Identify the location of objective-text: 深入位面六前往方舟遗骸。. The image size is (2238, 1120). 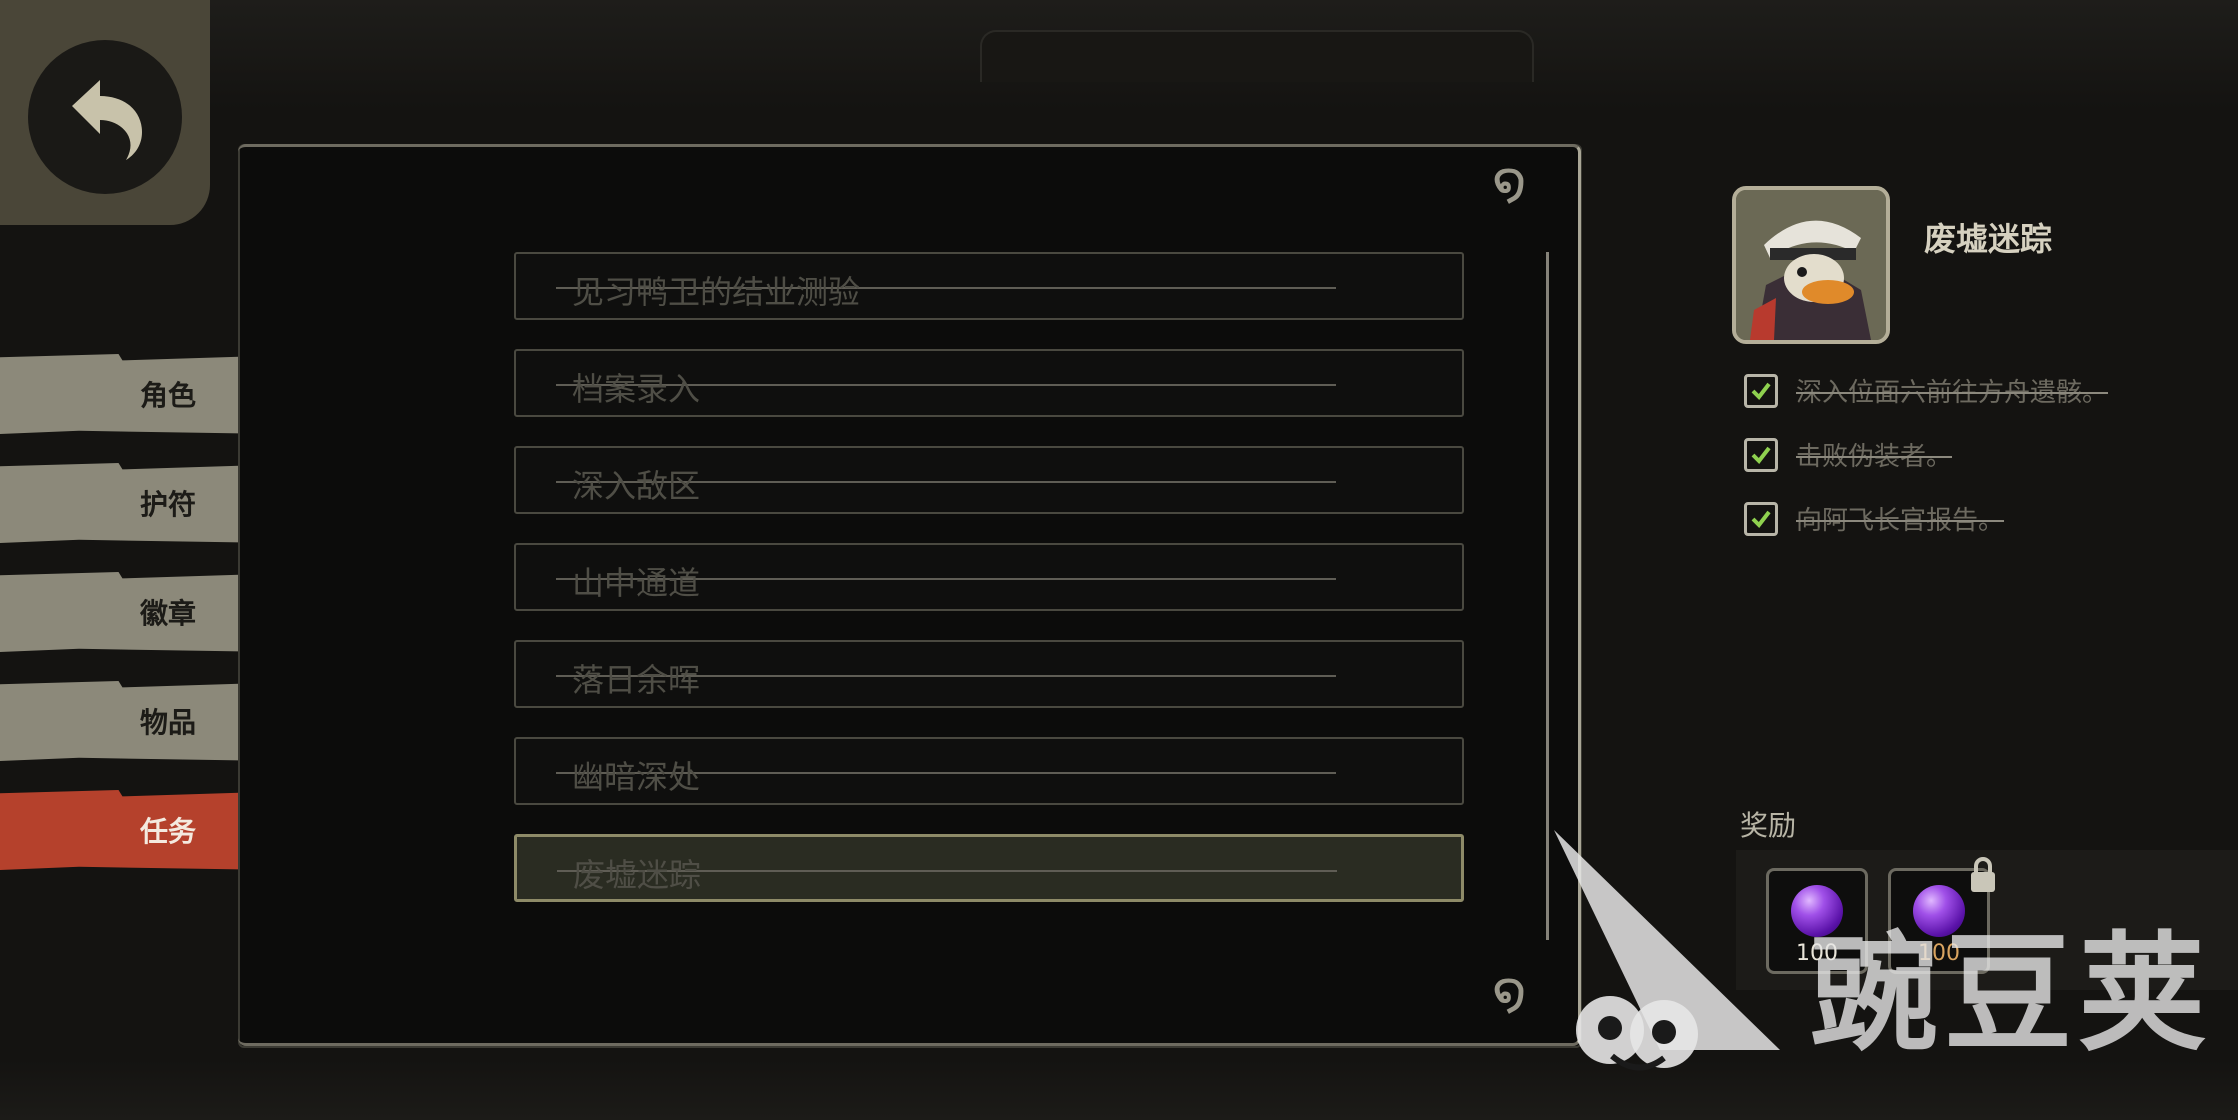
(1952, 393).